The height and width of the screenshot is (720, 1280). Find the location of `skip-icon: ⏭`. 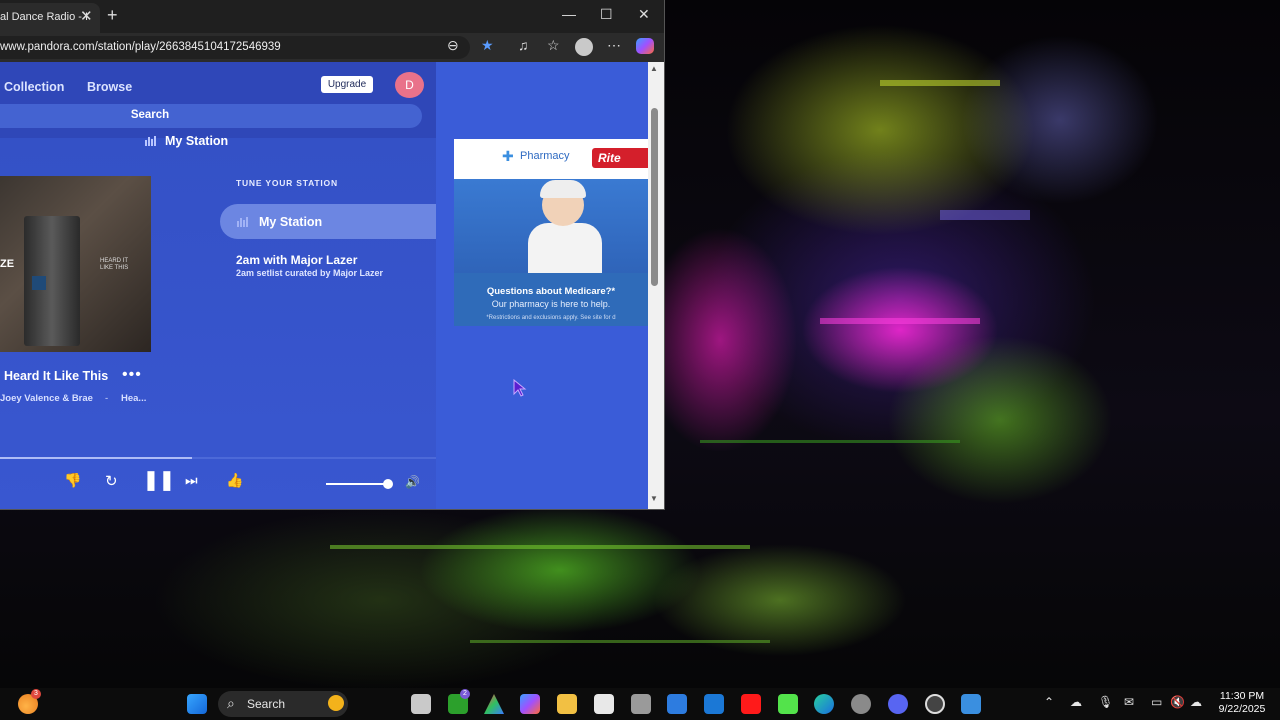

skip-icon: ⏭ is located at coordinates (191, 480).